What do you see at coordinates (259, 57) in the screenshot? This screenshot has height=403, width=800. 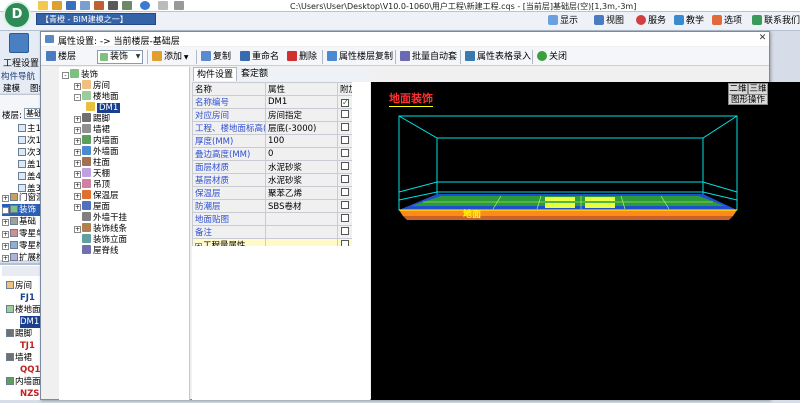 I see `rename-button: 重命名` at bounding box center [259, 57].